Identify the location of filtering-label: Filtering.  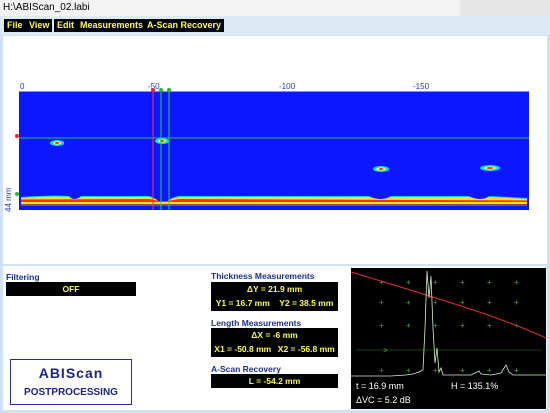
(23, 277).